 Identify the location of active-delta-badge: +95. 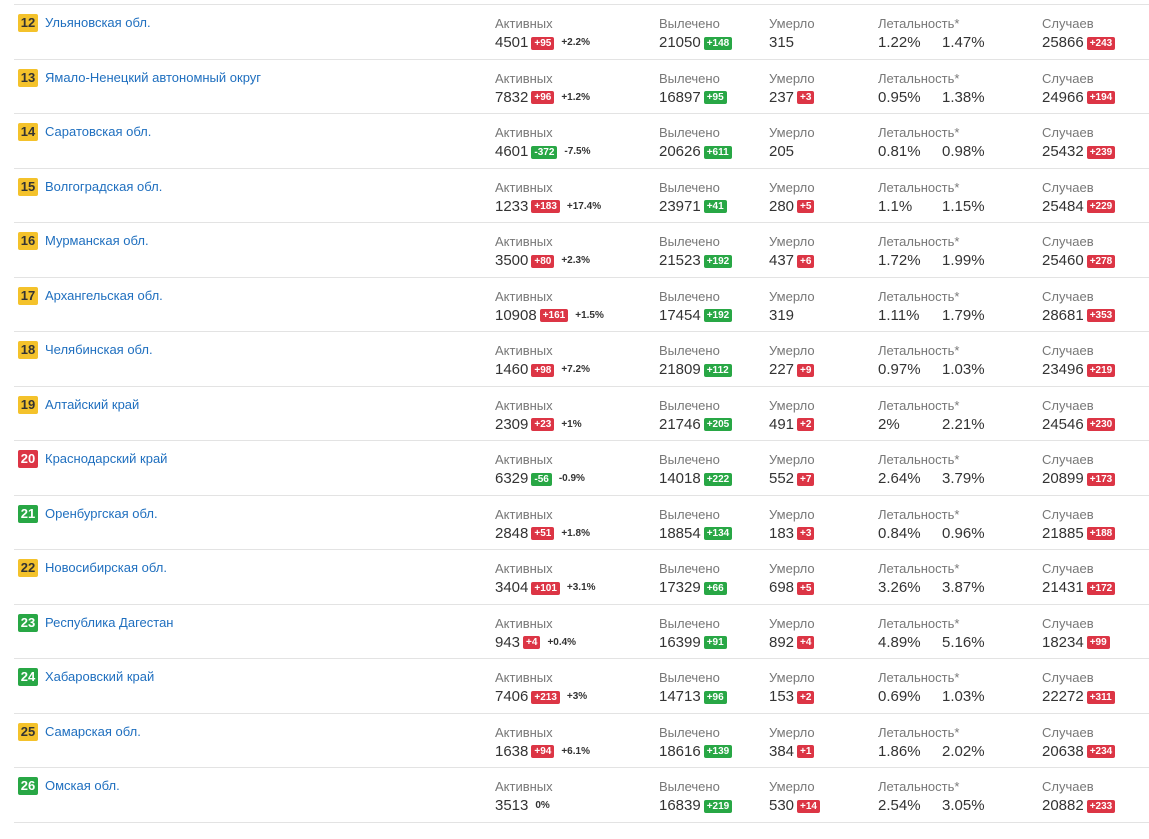
(543, 43).